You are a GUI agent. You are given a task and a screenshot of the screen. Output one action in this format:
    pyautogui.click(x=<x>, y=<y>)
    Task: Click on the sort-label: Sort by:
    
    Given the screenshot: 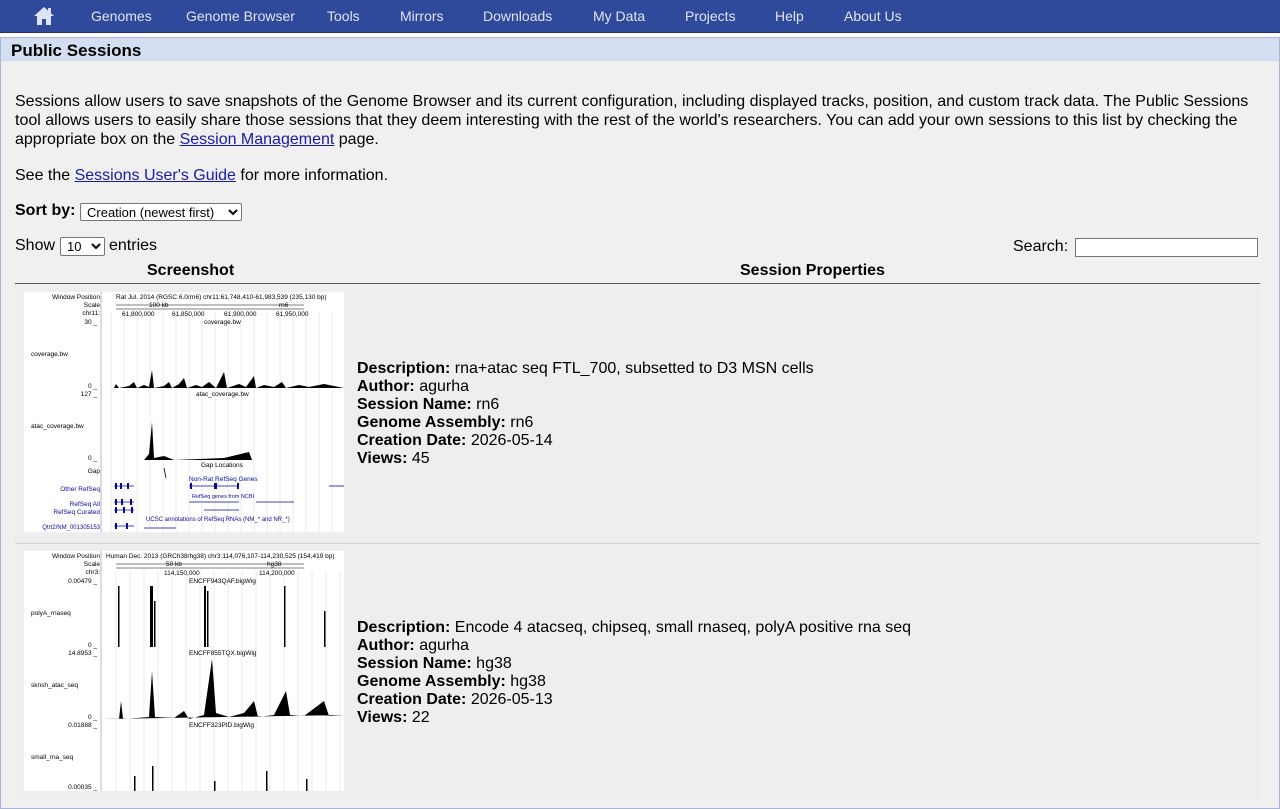 What is the action you would take?
    pyautogui.click(x=45, y=210)
    